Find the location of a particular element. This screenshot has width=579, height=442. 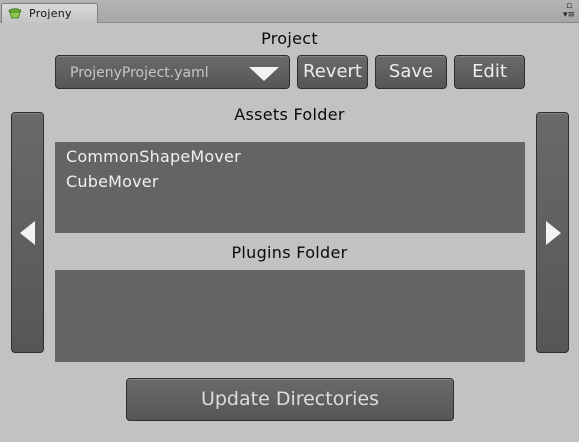

arrow-right-icon is located at coordinates (553, 233).